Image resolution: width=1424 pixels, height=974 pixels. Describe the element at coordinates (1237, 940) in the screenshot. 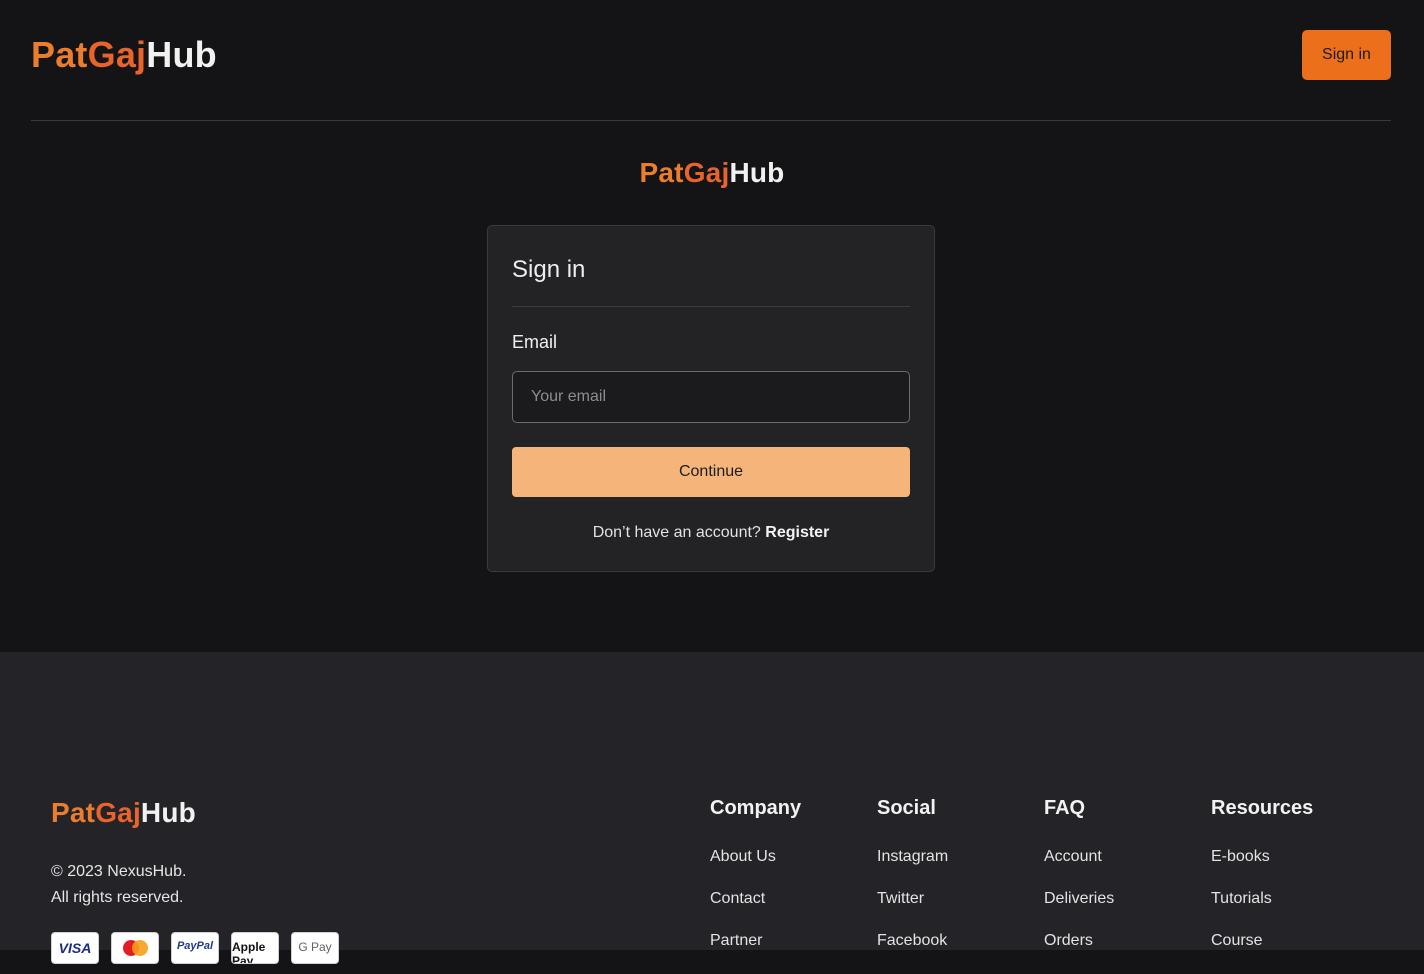

I see `footer-link-course: Course` at that location.